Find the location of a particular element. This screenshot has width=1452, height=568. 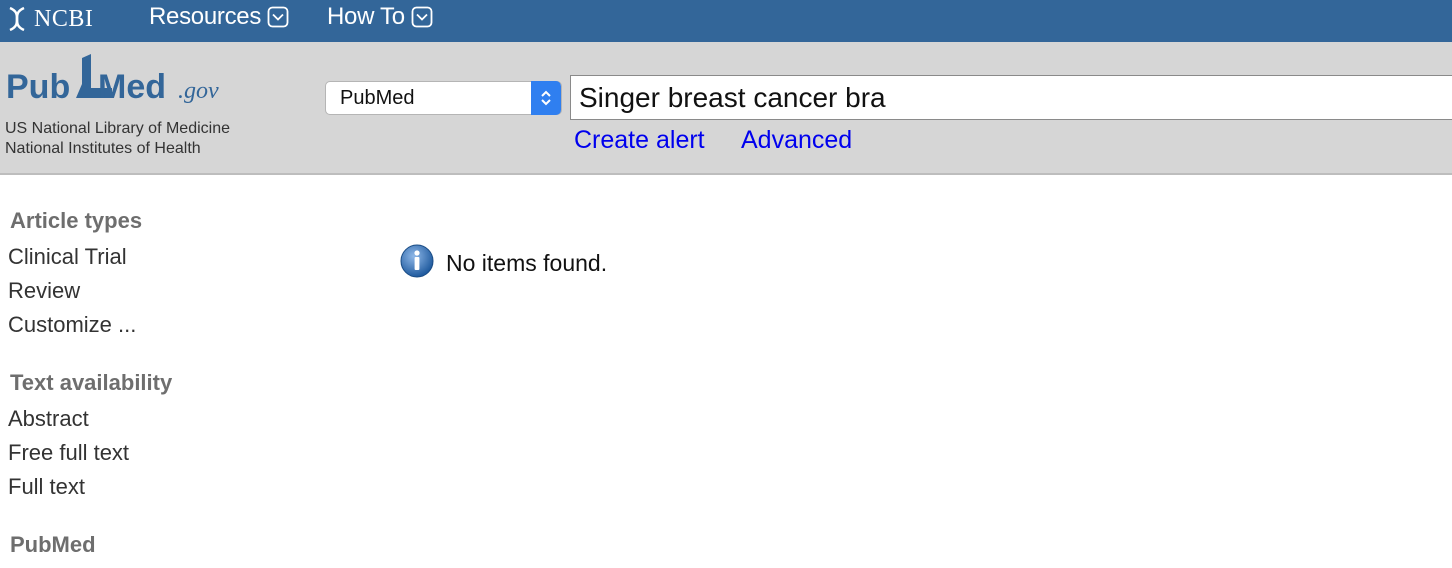

logo-pub-text: Pub is located at coordinates (38, 87).